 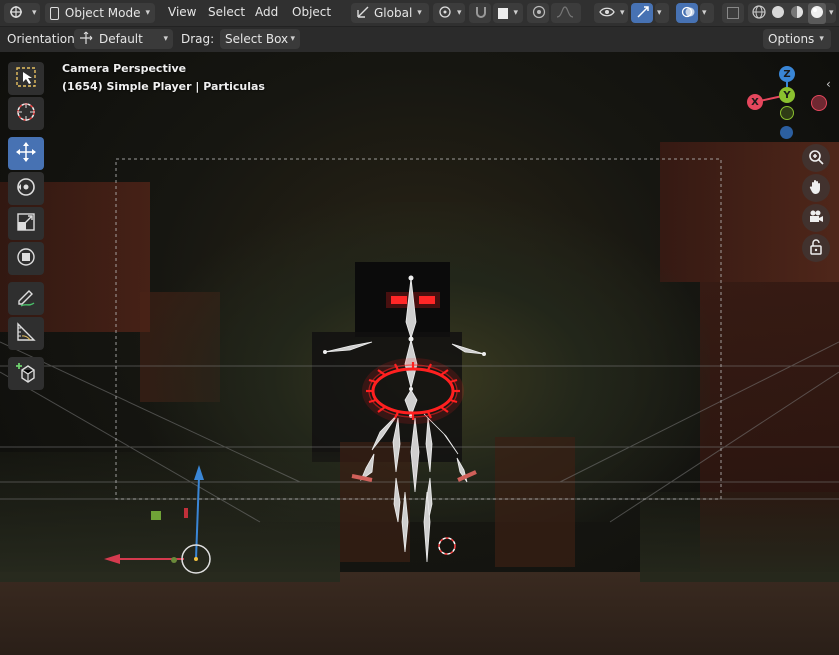 What do you see at coordinates (226, 12) in the screenshot?
I see `menu-select: Select` at bounding box center [226, 12].